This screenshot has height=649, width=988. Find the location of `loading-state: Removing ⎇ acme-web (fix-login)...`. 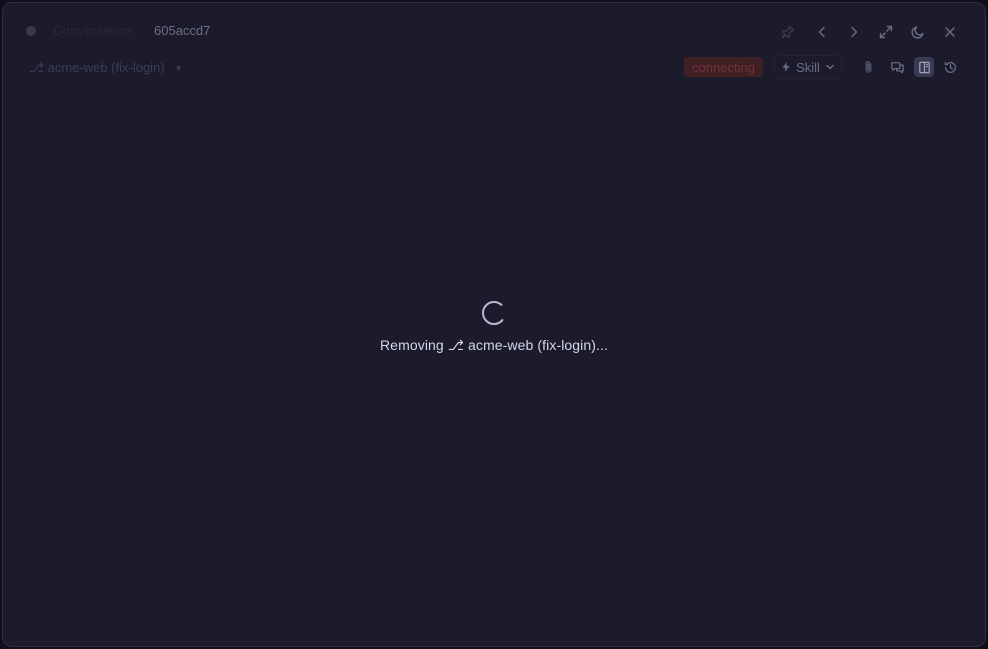

loading-state: Removing ⎇ acme-web (fix-login)... is located at coordinates (494, 326).